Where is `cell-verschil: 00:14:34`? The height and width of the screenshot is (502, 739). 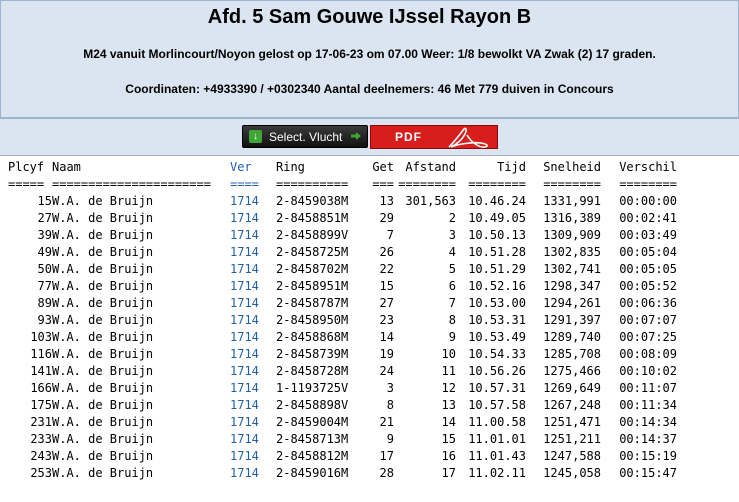
cell-verschil: 00:14:34 is located at coordinates (648, 421).